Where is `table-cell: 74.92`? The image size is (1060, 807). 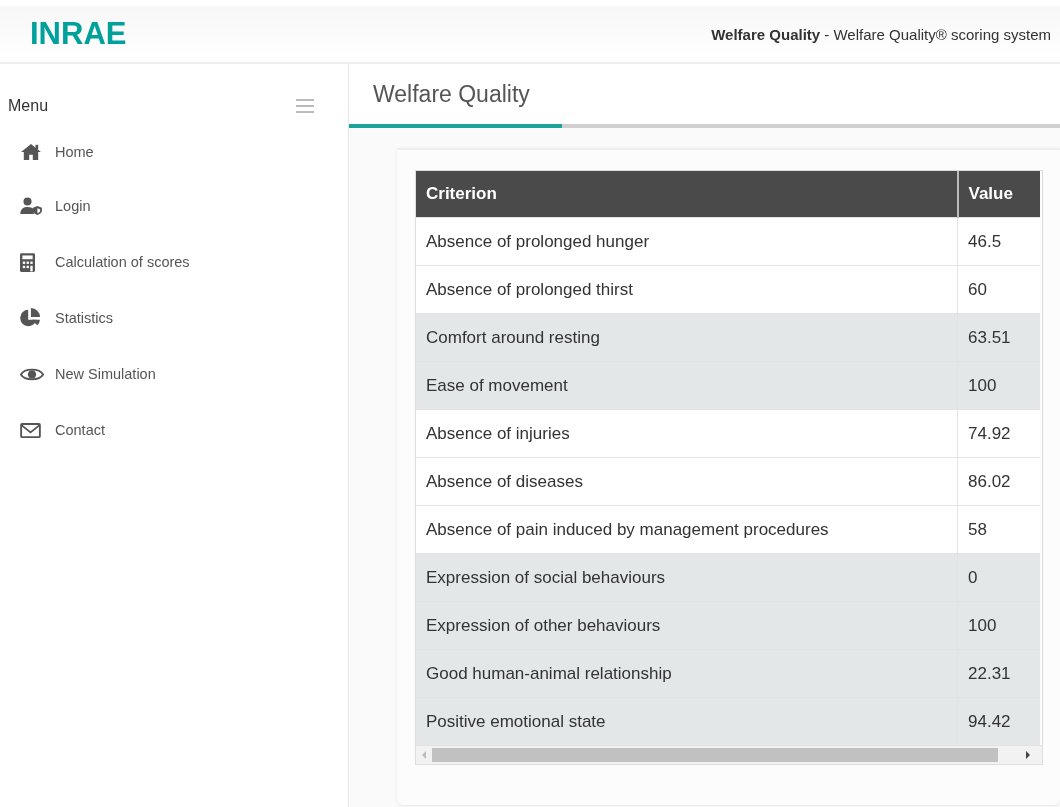
table-cell: 74.92 is located at coordinates (998, 433).